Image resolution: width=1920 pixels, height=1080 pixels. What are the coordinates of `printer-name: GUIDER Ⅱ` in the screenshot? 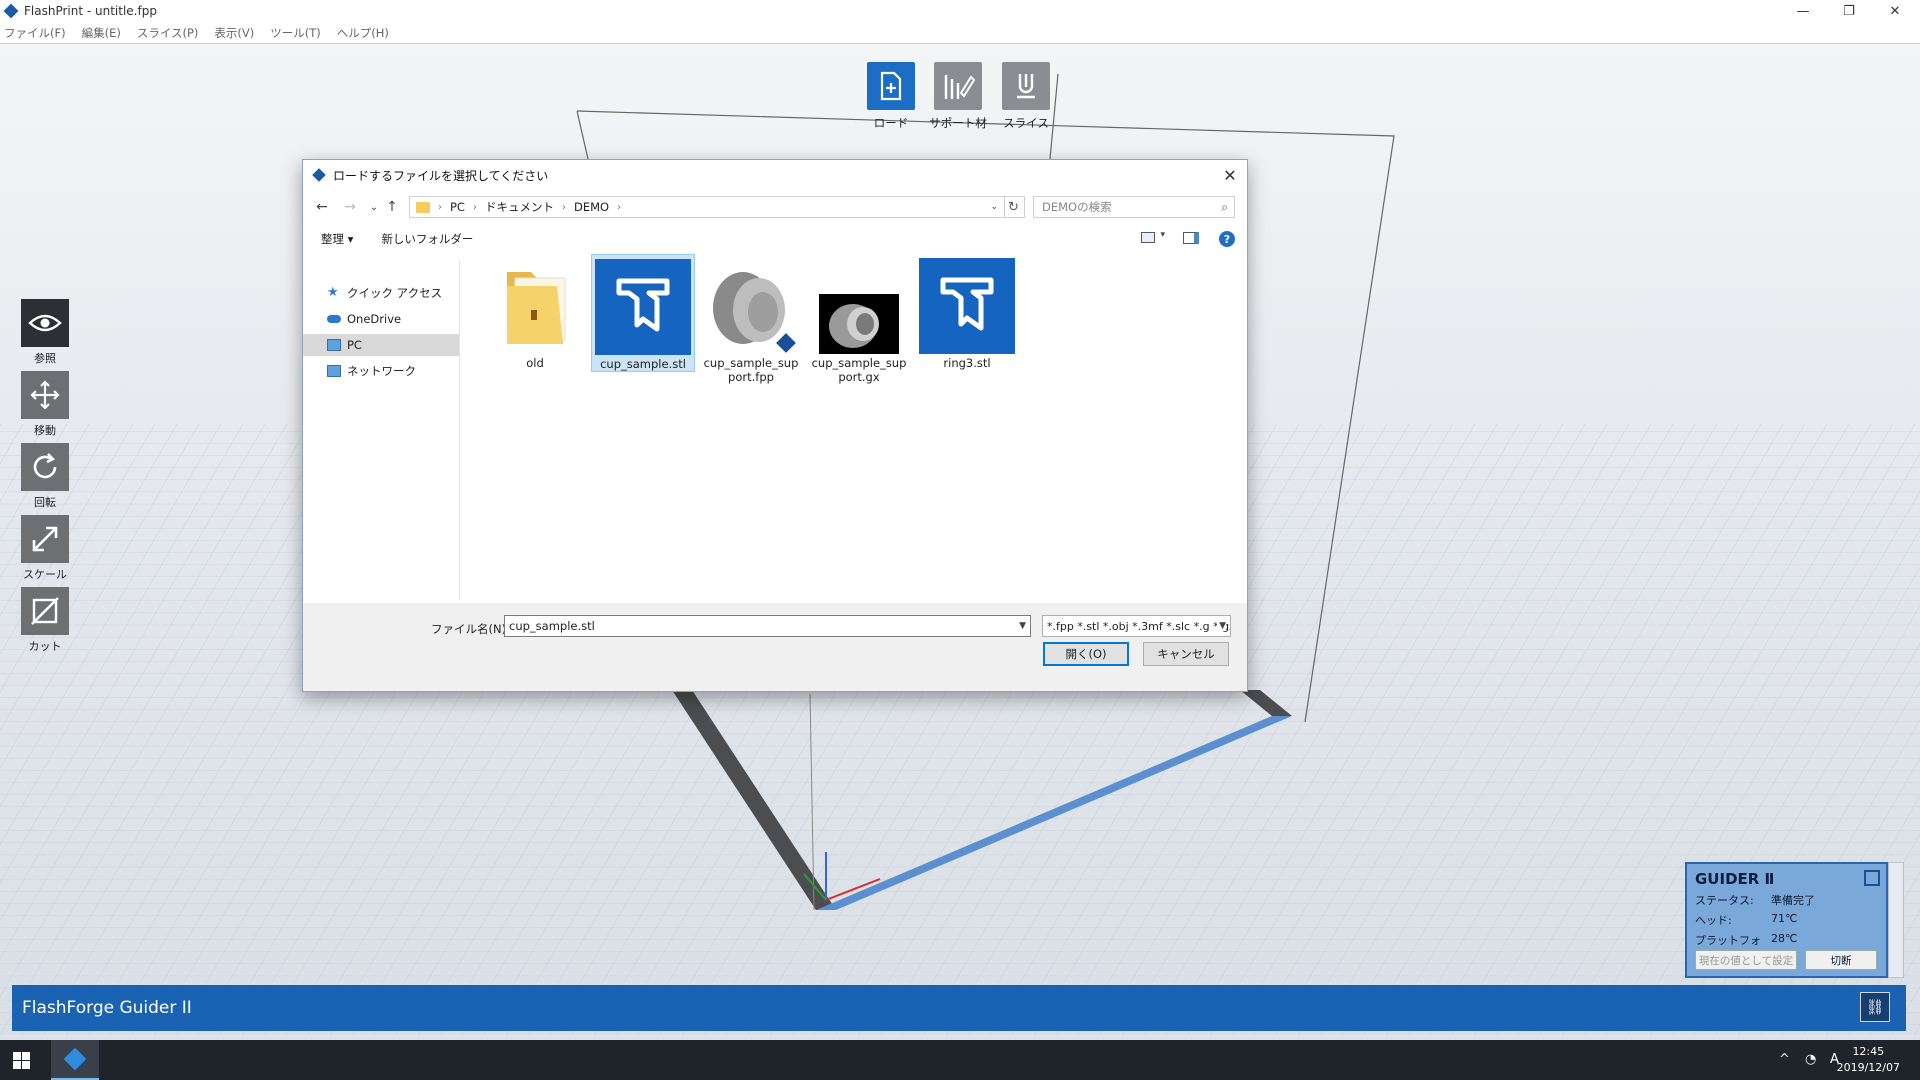 It's located at (1735, 879).